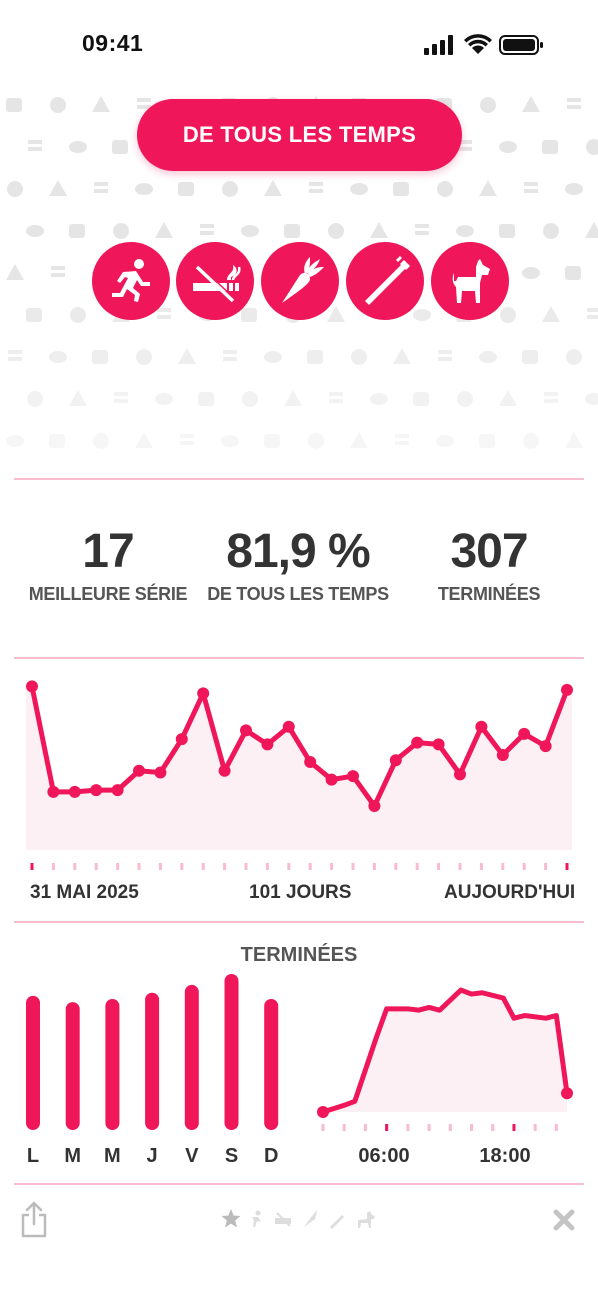 This screenshot has height=1300, width=598. I want to click on hour-label-morning: 06:00, so click(384, 1156).